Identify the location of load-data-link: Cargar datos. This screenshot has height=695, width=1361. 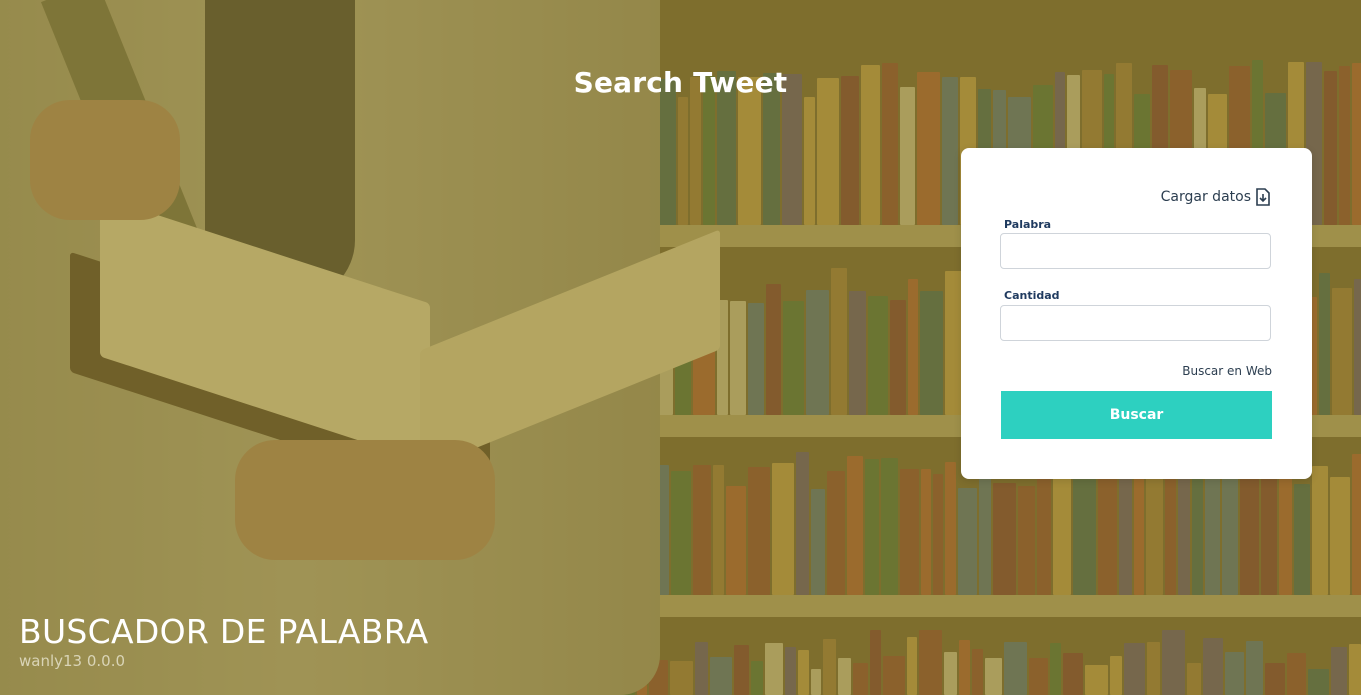
(1216, 197).